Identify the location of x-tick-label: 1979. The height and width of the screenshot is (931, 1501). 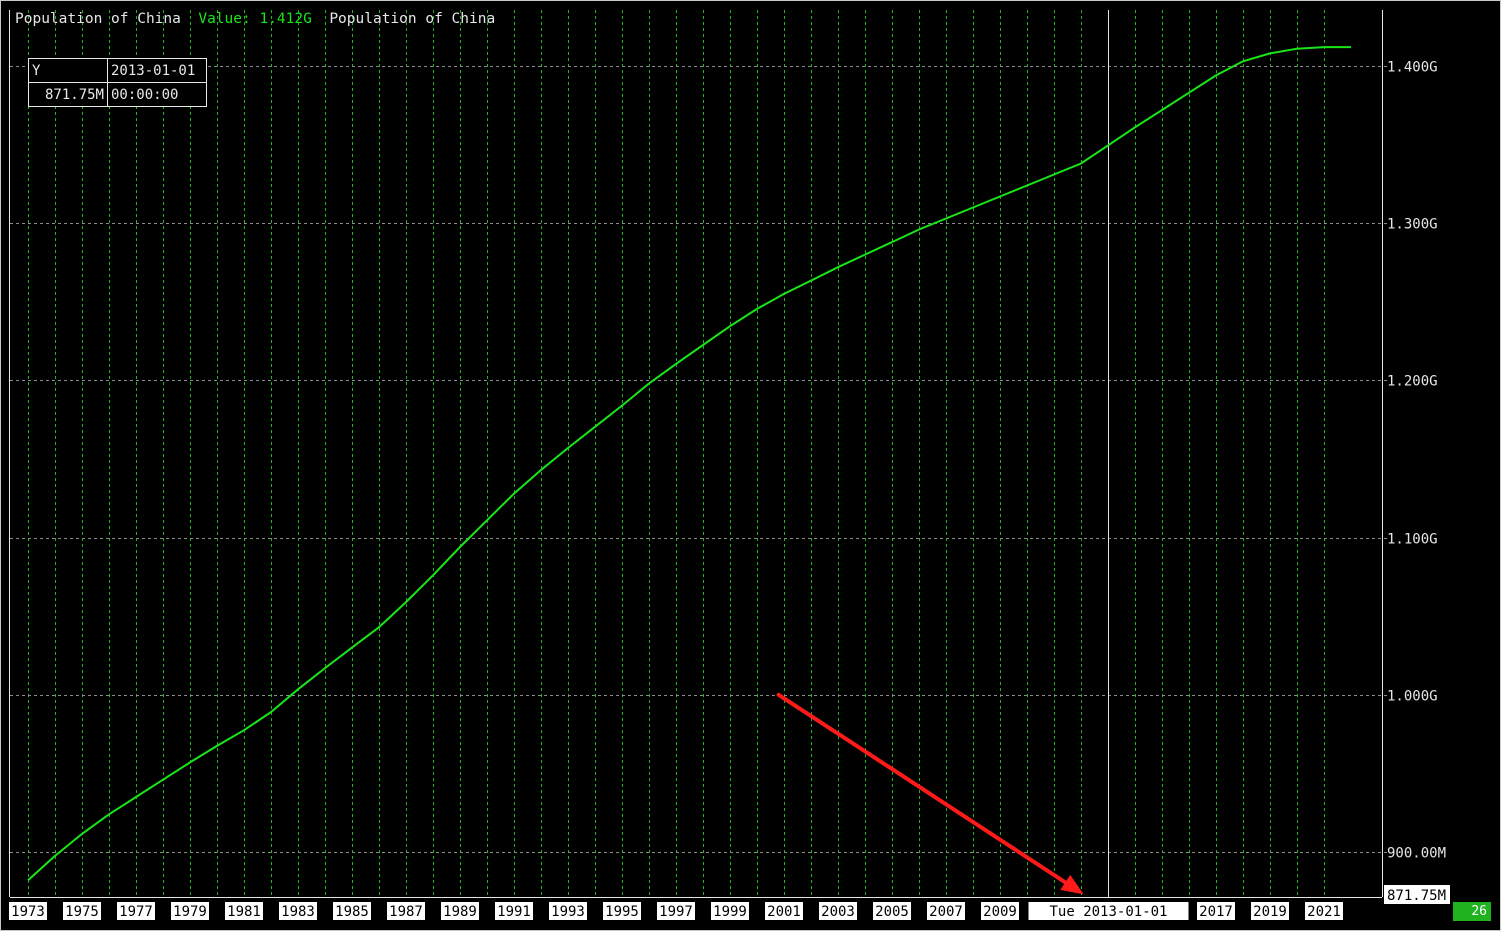
(190, 912).